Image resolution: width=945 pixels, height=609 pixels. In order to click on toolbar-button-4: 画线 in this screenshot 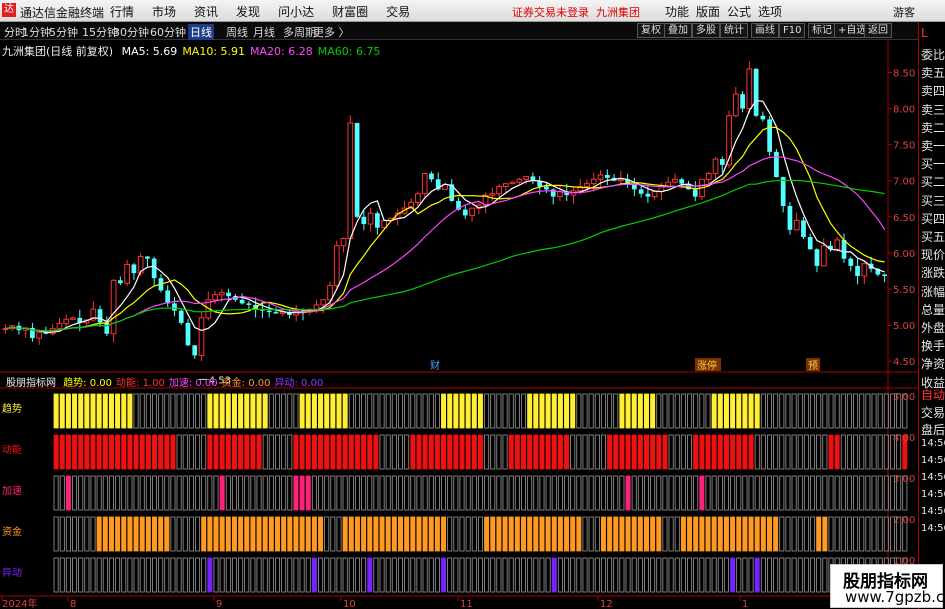, I will do `click(765, 30)`.